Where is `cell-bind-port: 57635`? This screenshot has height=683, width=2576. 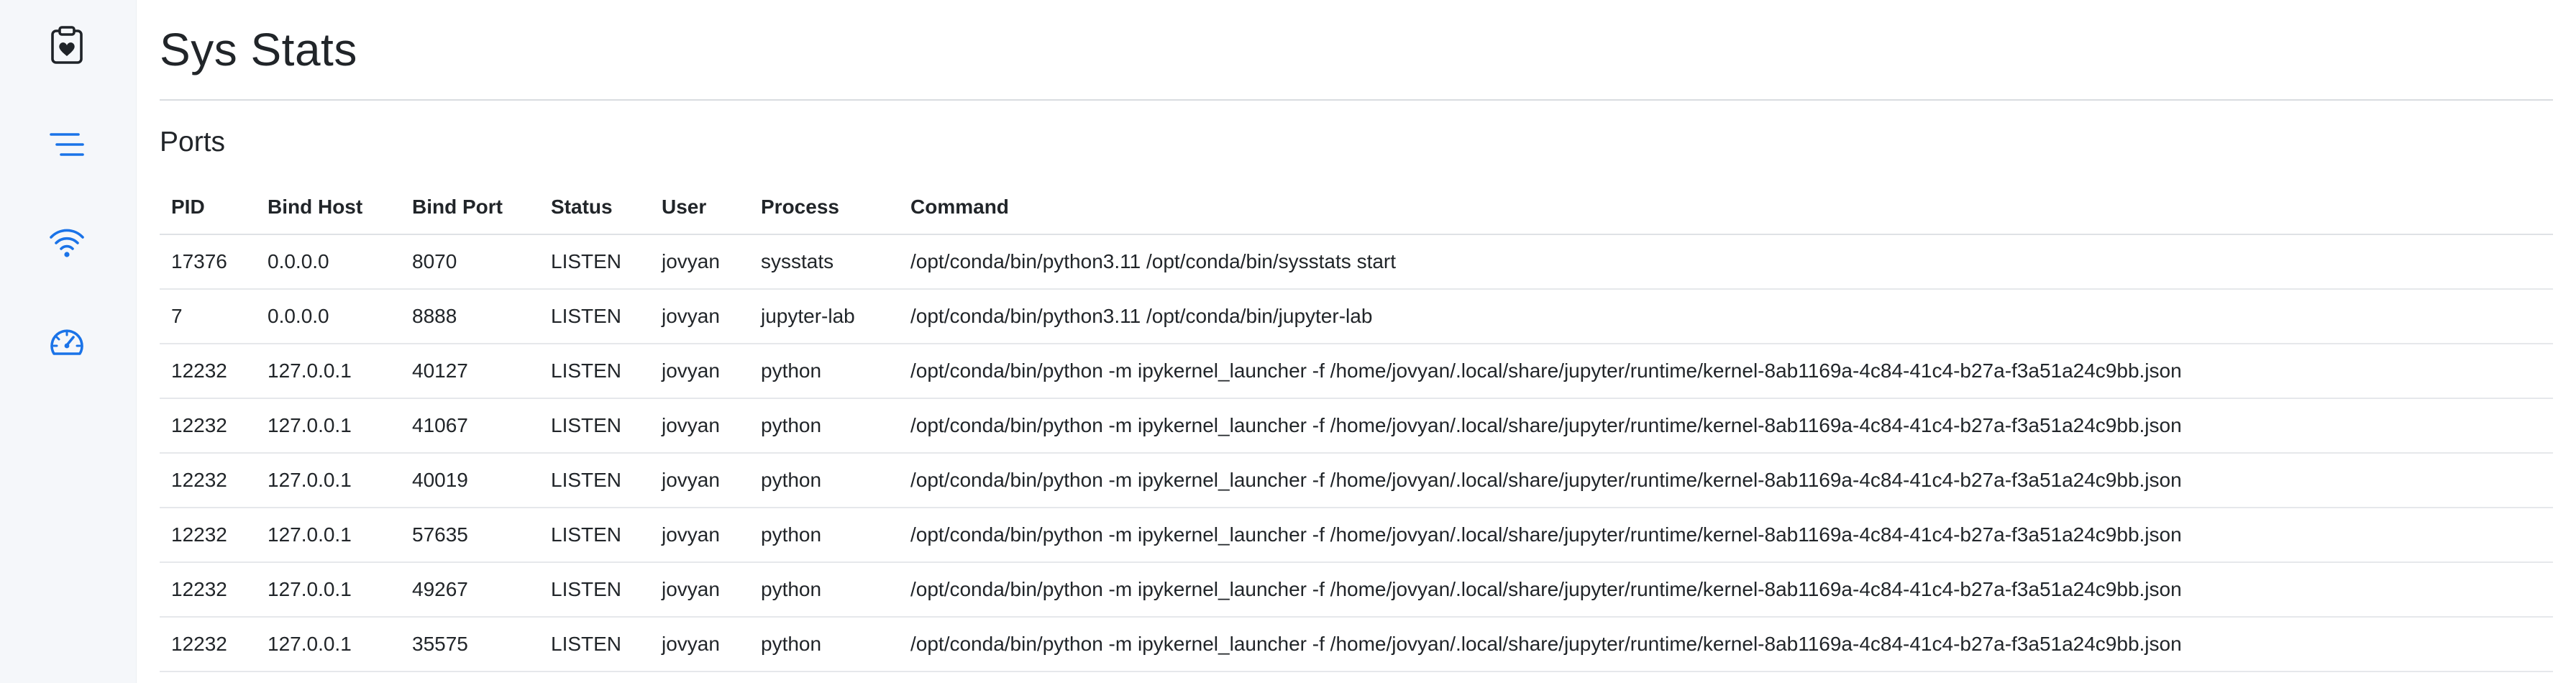
cell-bind-port: 57635 is located at coordinates (470, 535).